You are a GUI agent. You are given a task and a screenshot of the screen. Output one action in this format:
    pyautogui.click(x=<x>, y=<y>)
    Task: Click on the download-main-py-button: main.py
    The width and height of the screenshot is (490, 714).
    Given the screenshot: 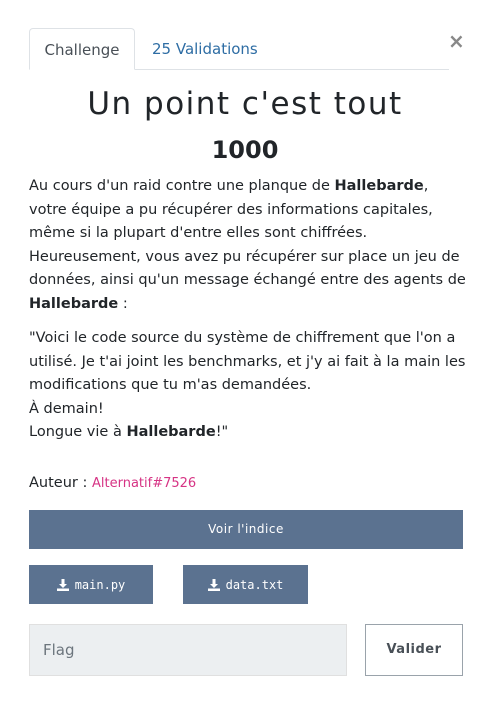 What is the action you would take?
    pyautogui.click(x=91, y=584)
    